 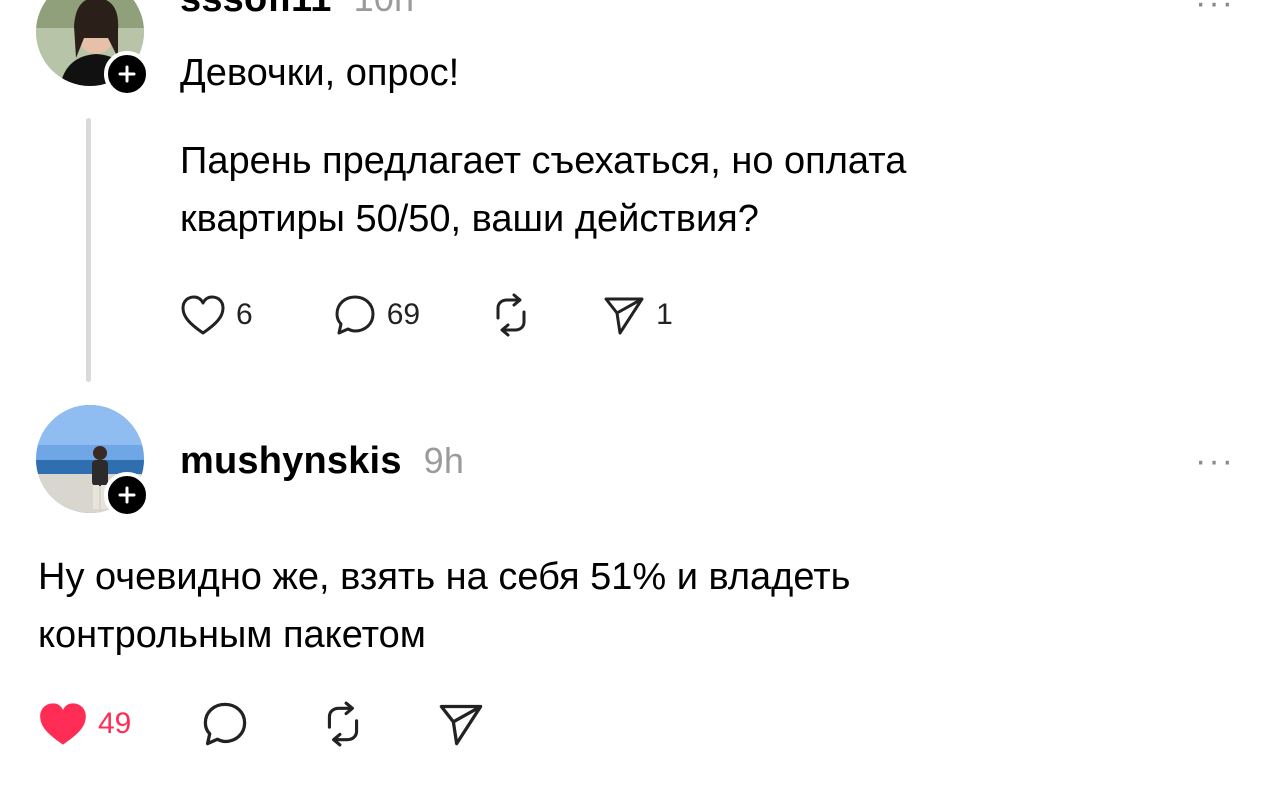 I want to click on comment-button, so click(x=225, y=724).